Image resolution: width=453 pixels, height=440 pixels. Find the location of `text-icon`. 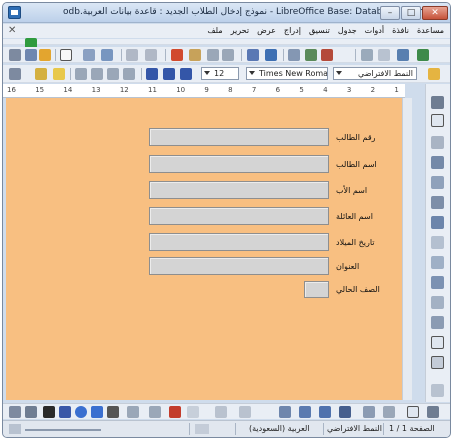

text-icon is located at coordinates (49, 412).